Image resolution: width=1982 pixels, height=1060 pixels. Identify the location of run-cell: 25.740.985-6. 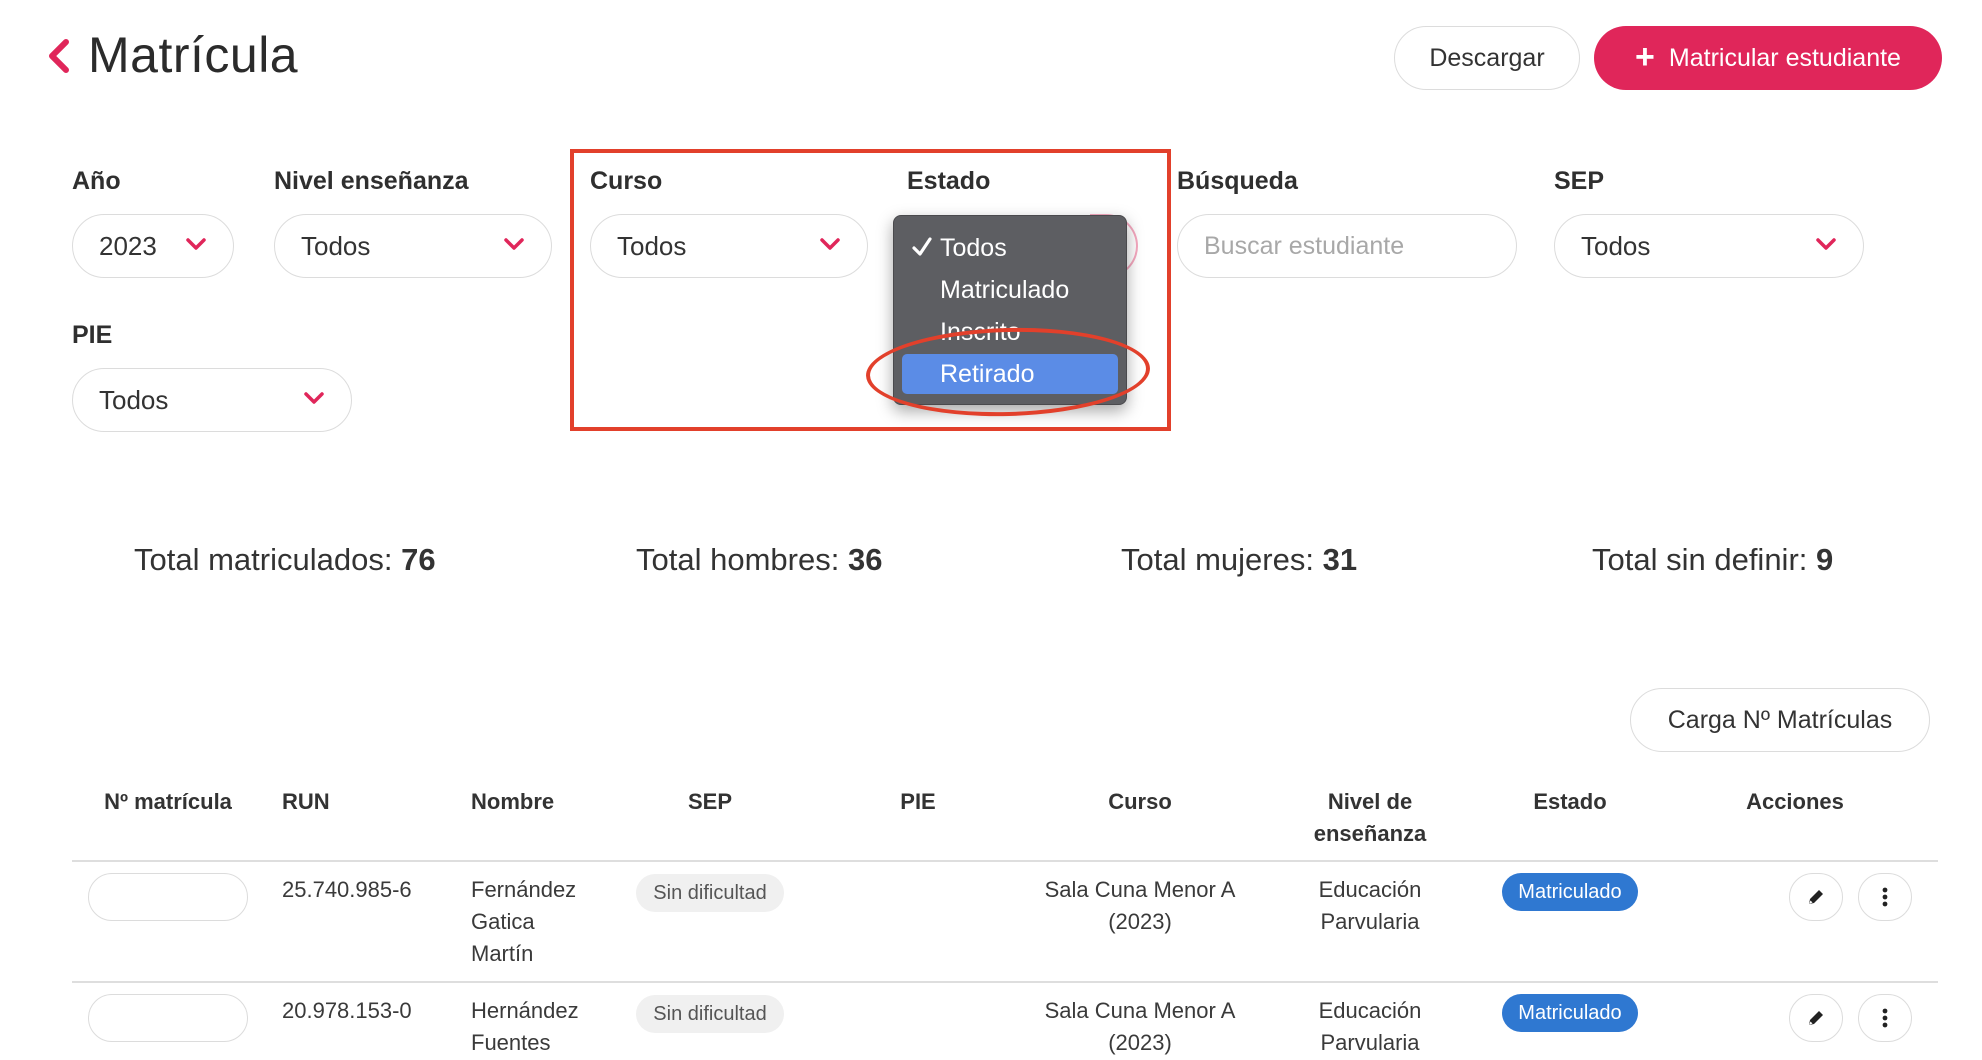
(347, 889).